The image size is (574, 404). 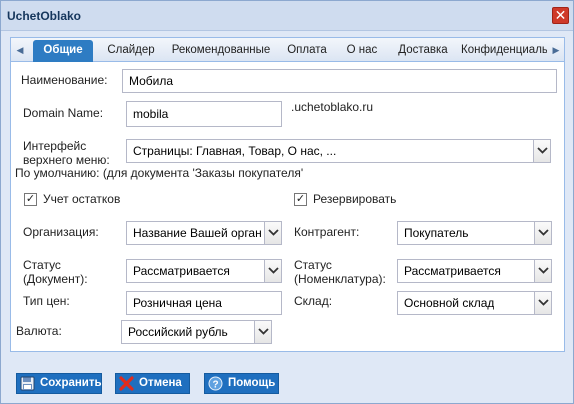 What do you see at coordinates (178, 332) in the screenshot?
I see `currency-select-value: Российский рубль` at bounding box center [178, 332].